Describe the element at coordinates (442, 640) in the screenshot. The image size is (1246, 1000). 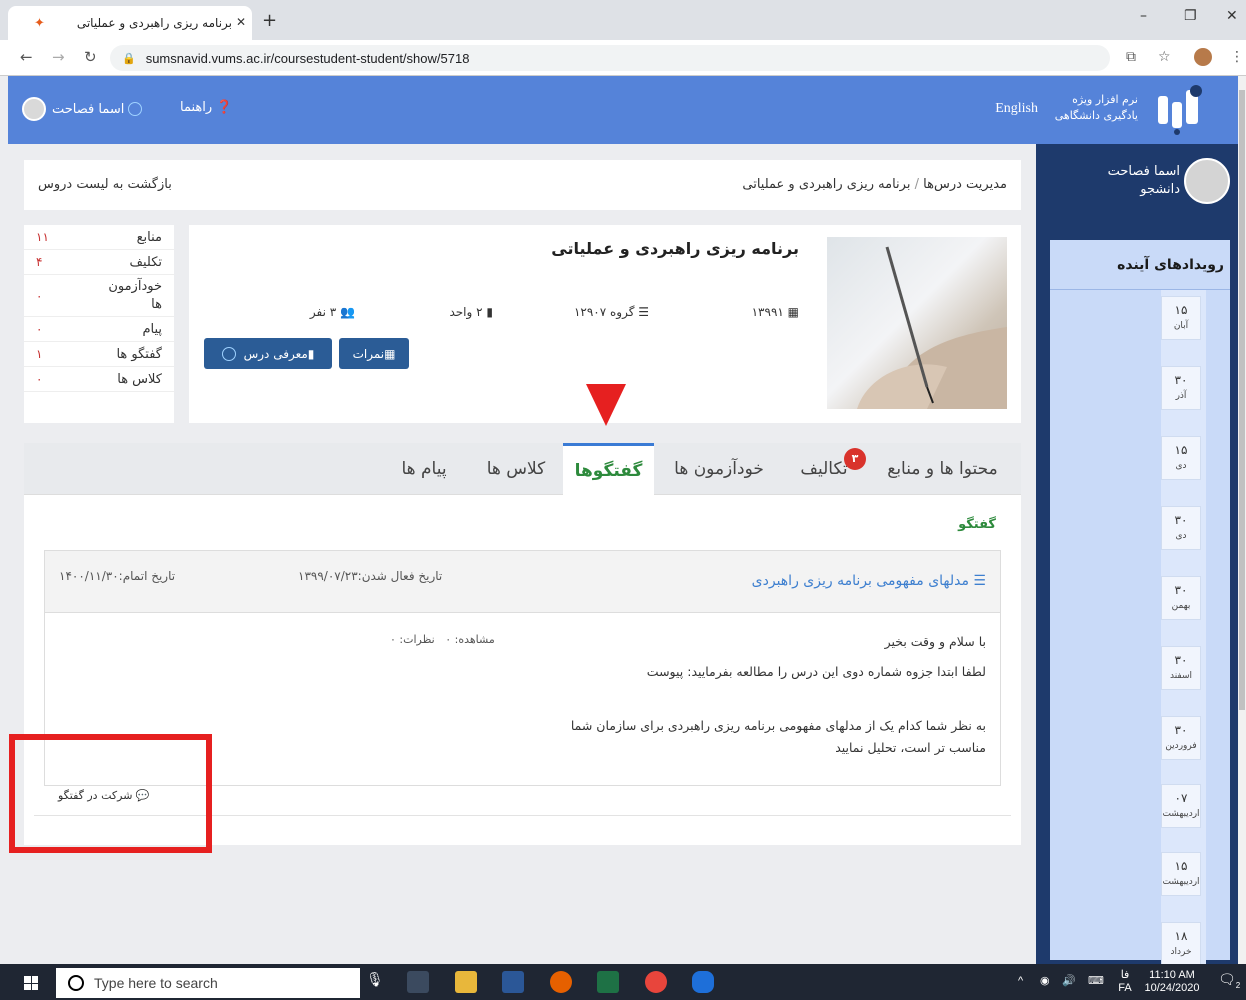
I see `post-stats: مشاهده: ۰ نظرات: ۰` at that location.